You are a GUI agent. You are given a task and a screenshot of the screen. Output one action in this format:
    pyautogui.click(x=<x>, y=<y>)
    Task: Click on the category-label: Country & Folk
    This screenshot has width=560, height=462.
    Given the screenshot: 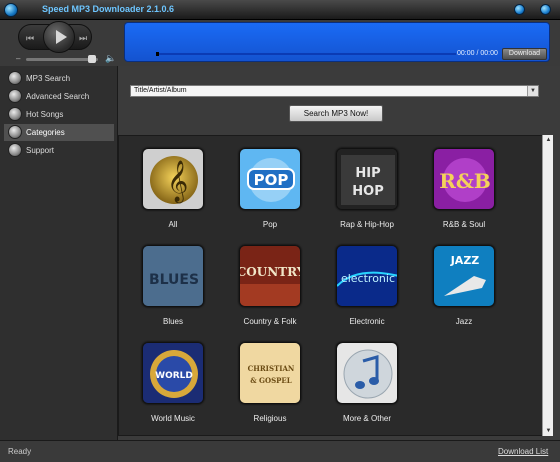 What is the action you would take?
    pyautogui.click(x=270, y=321)
    